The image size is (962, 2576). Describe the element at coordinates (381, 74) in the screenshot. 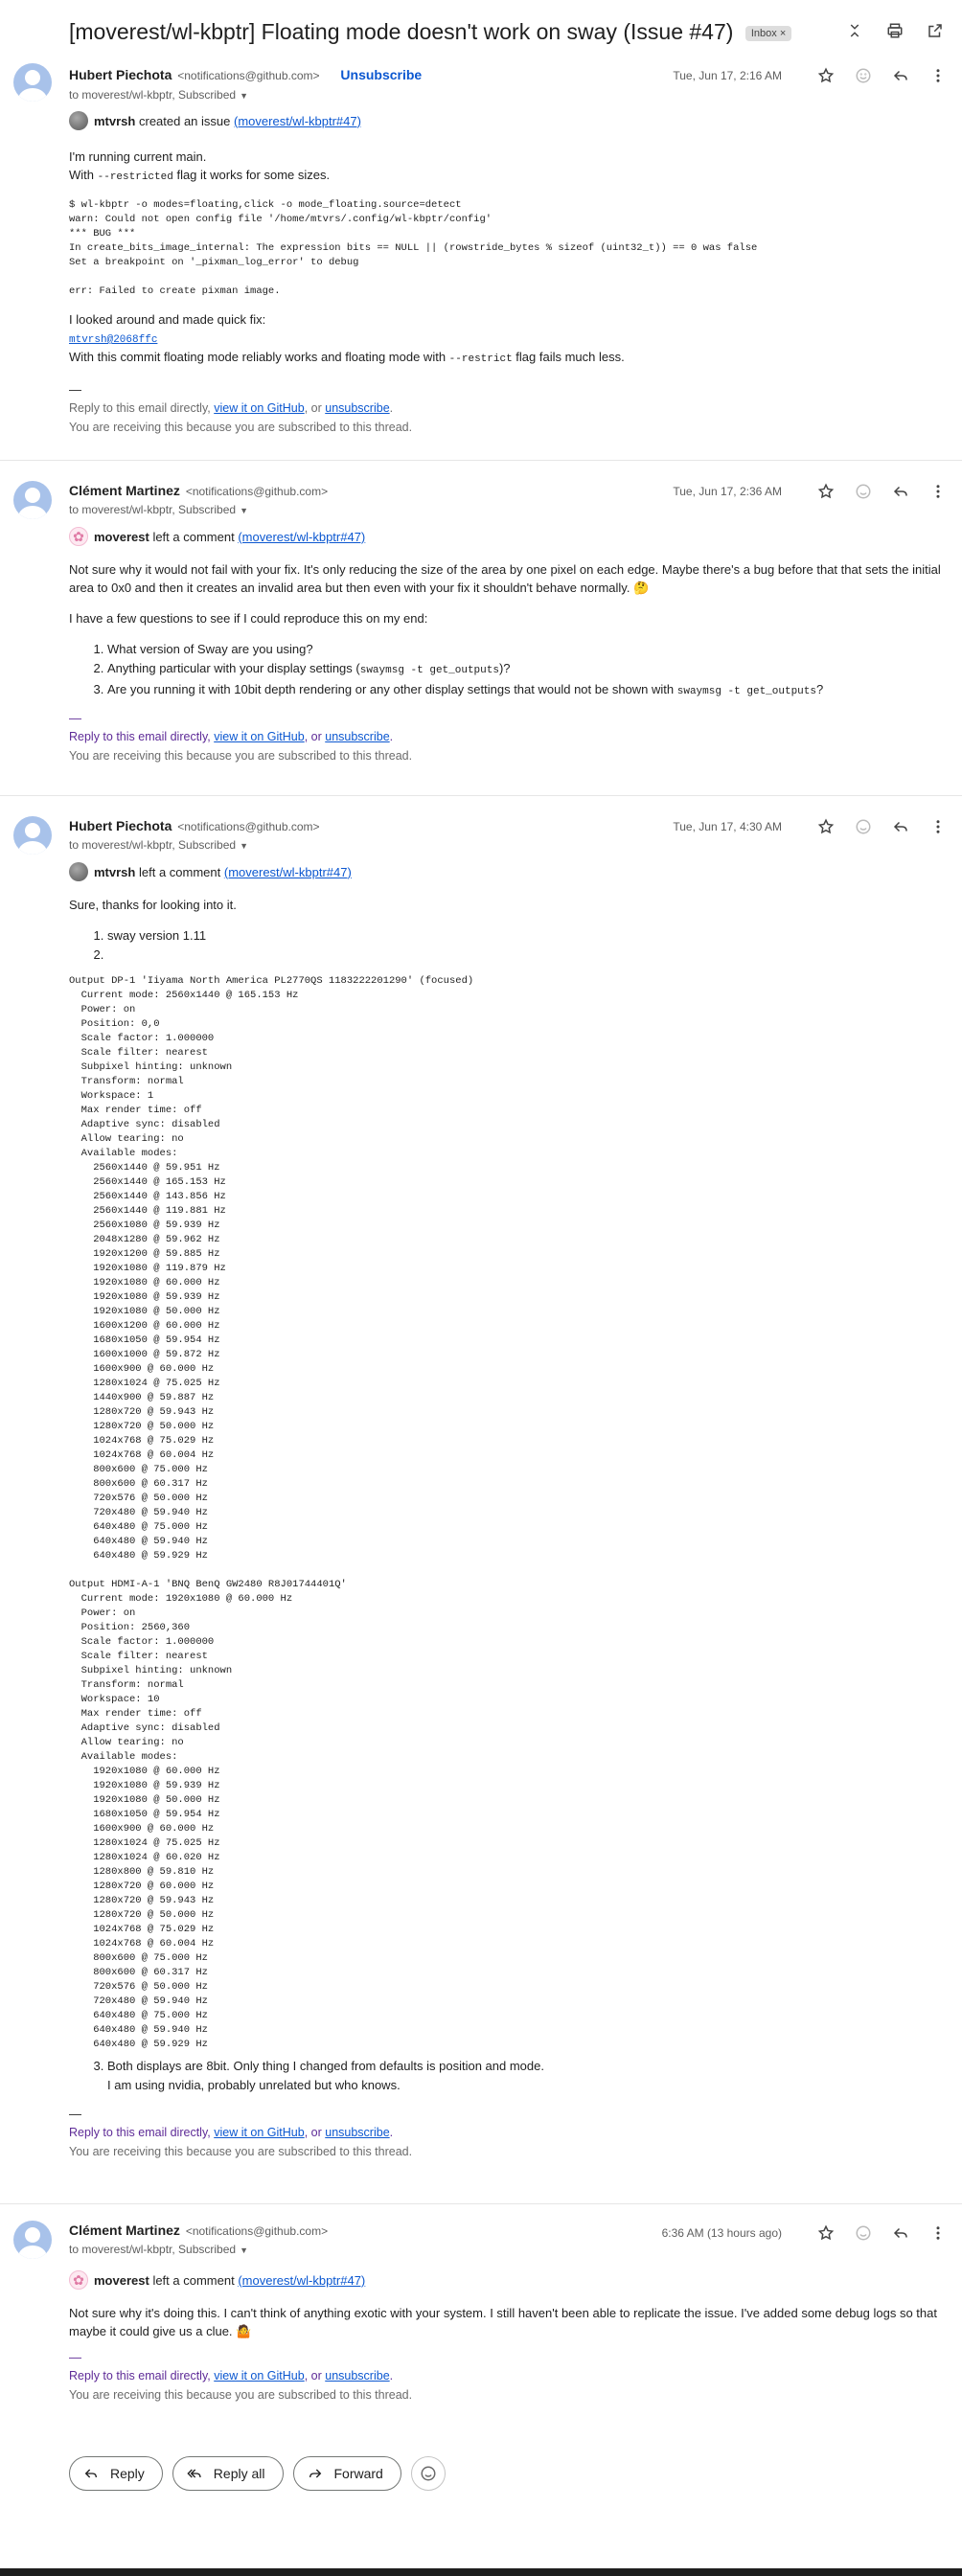

I see `unsubscribe-button: Unsubscribe` at that location.